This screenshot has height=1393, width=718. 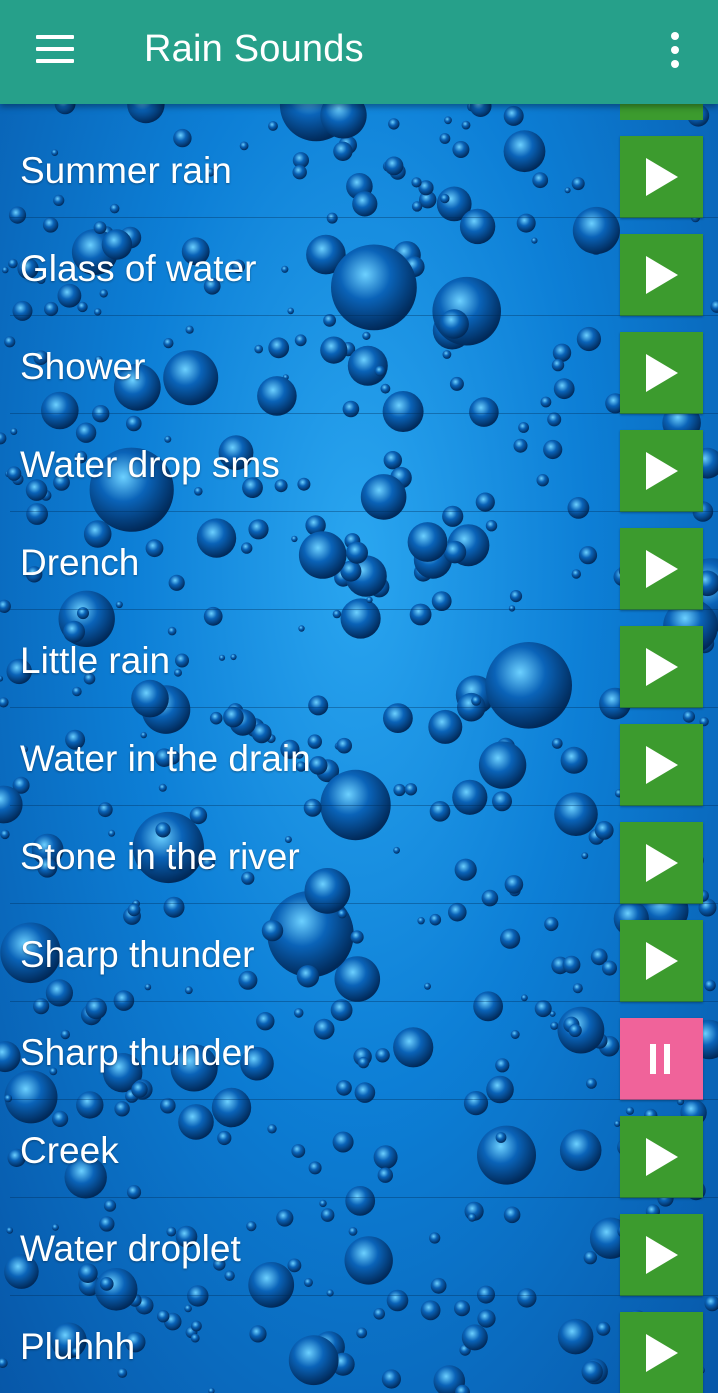 What do you see at coordinates (675, 50) in the screenshot?
I see `more-vertical-icon` at bounding box center [675, 50].